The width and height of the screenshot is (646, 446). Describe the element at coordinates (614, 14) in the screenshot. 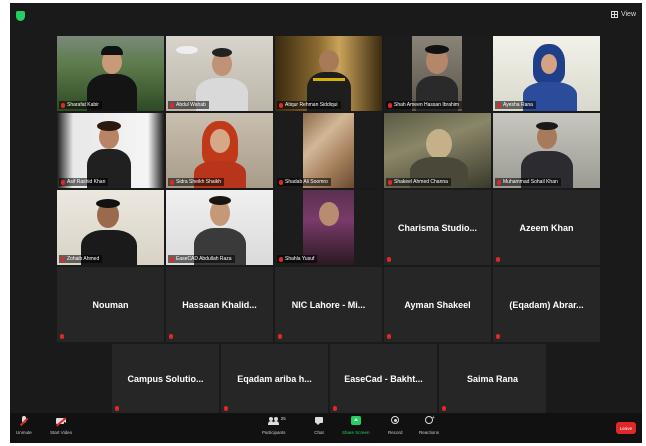

I see `grid-icon` at that location.